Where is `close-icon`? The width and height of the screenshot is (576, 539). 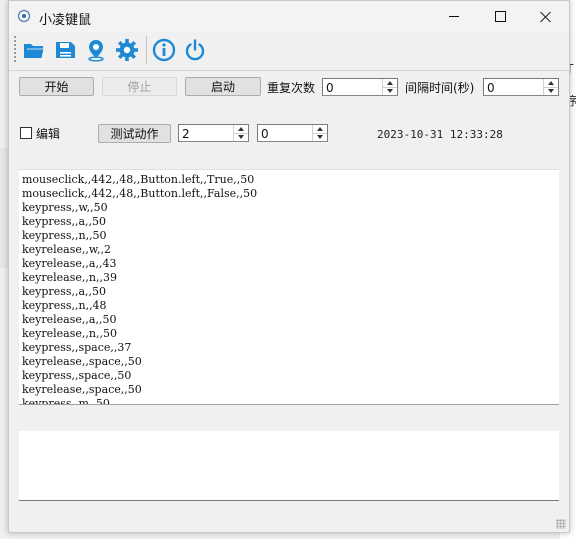 close-icon is located at coordinates (546, 17).